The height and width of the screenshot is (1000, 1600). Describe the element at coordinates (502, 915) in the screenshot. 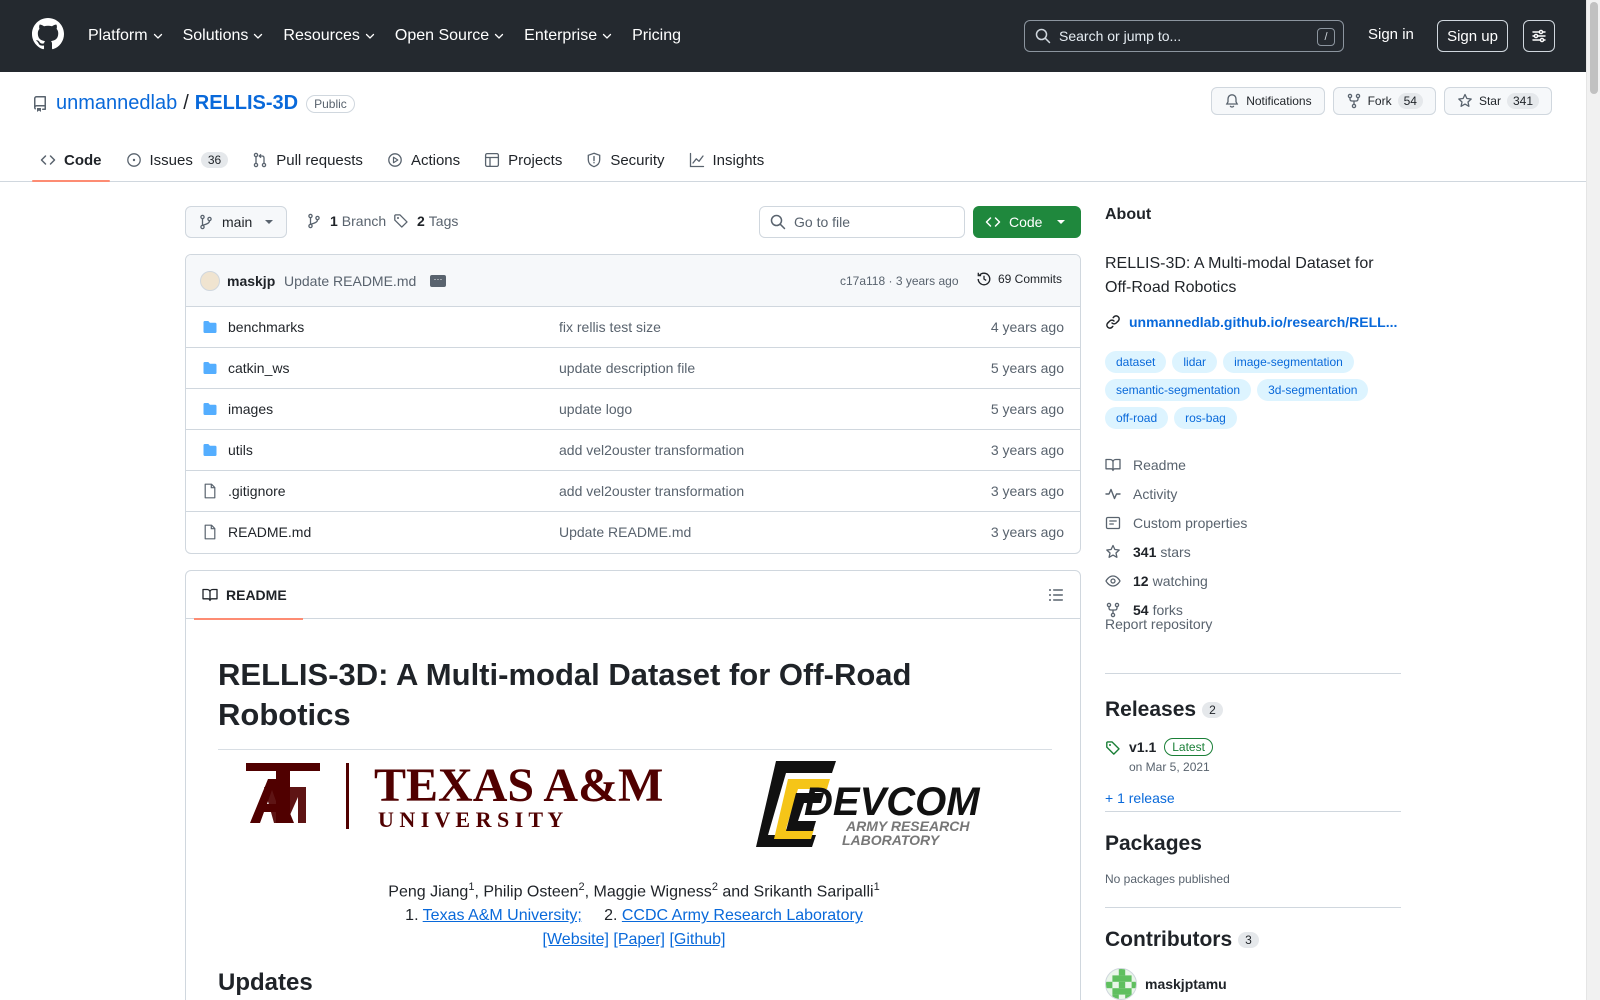

I see `tamu-link: Texas A&M University;` at that location.